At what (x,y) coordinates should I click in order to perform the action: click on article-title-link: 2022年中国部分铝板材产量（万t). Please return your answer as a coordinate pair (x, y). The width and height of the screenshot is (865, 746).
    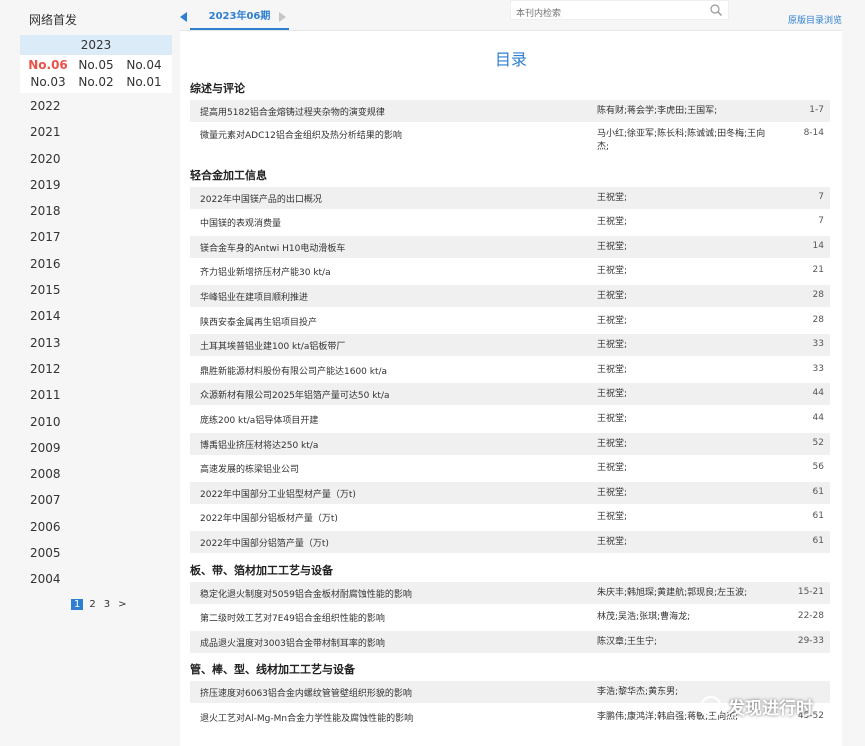
    Looking at the image, I should click on (269, 517).